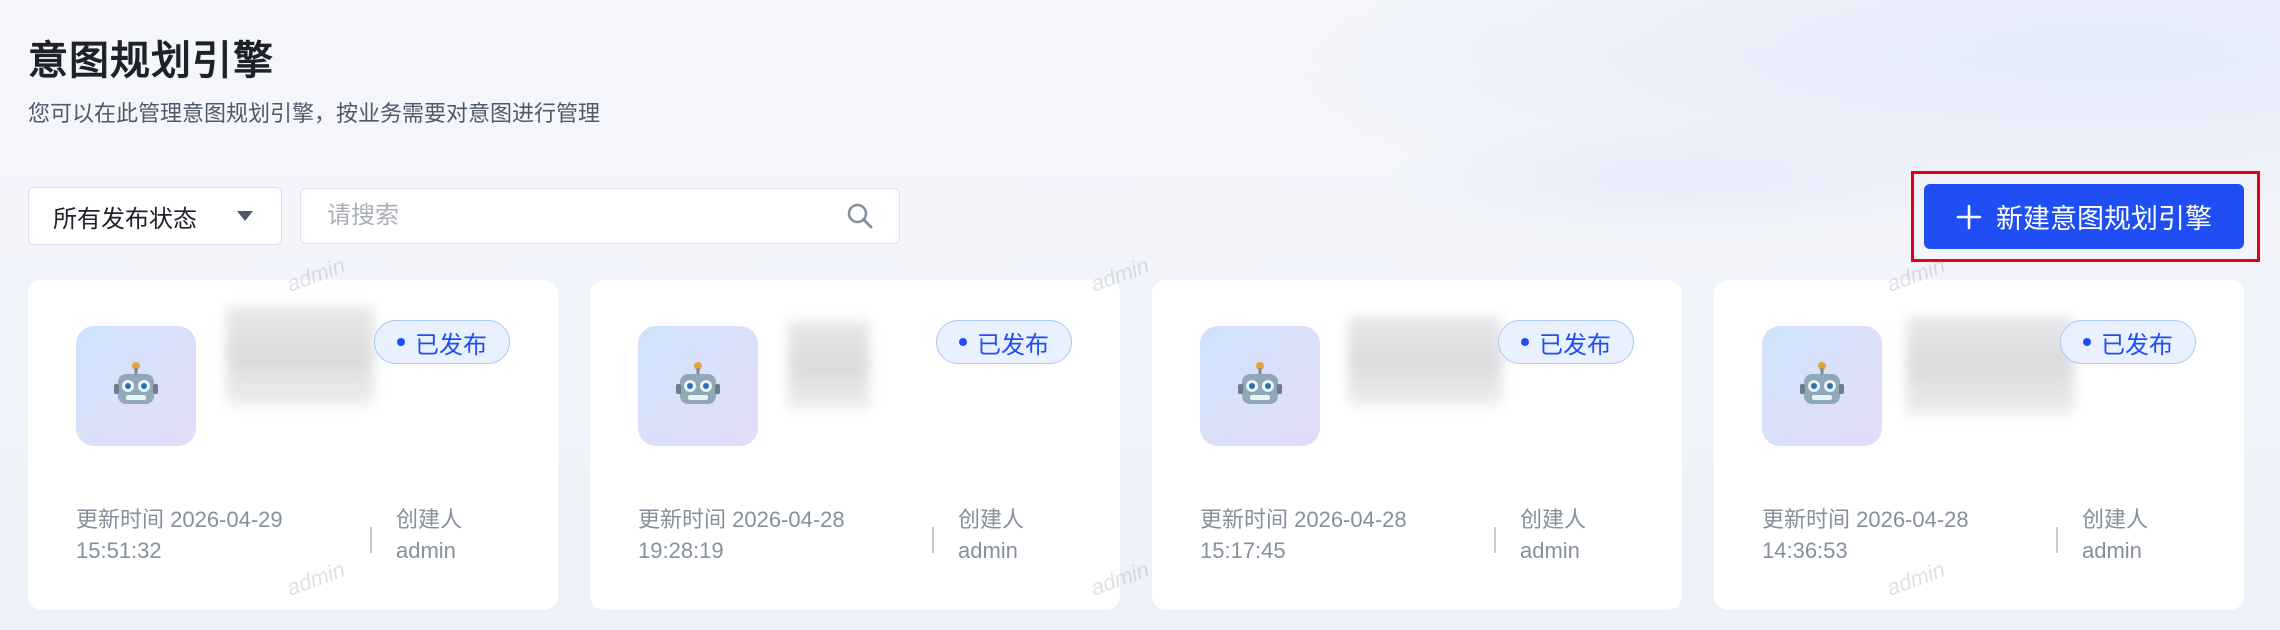 The image size is (2280, 630). I want to click on engine-card: 已发布 更新时间 2026-04-28 19:28:19 创建人 admin, so click(855, 445).